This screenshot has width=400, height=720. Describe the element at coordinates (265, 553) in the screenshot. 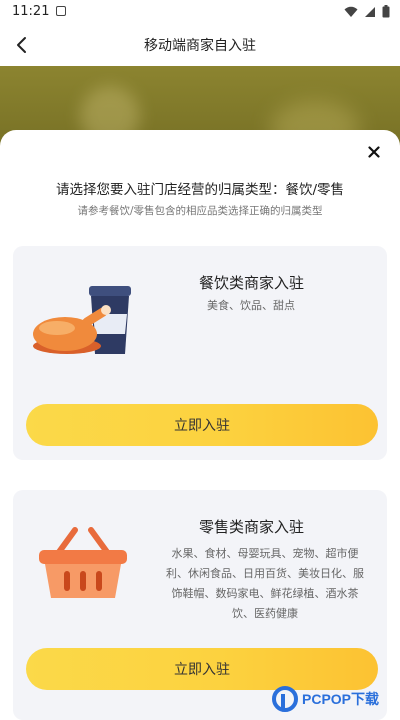

I see `retail-category-line: 水果、食材、母婴玩具、宠物、超市便` at that location.